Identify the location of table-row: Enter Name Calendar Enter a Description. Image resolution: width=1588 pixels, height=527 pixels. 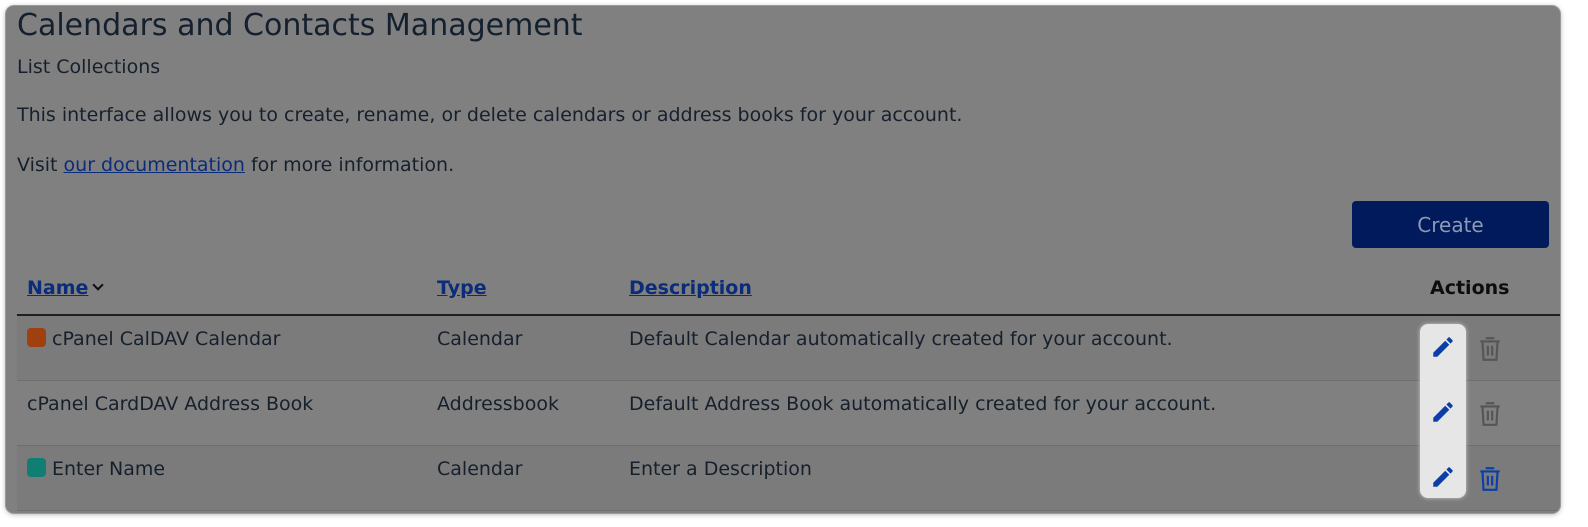
(788, 478).